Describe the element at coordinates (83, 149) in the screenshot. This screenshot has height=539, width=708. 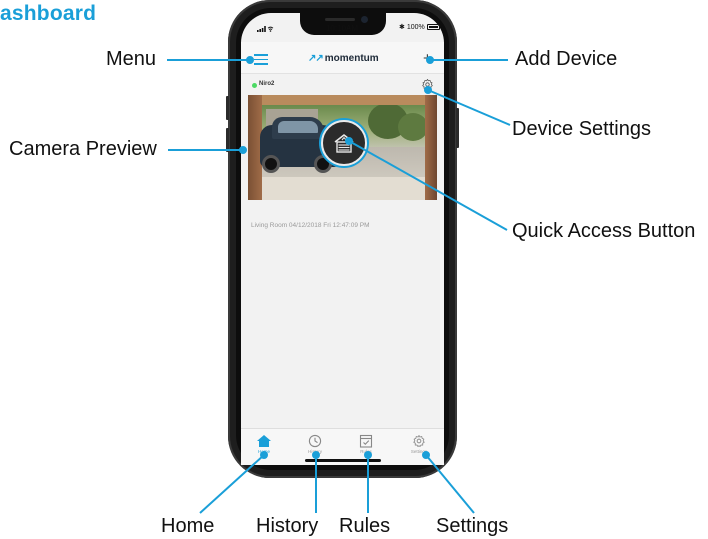
I see `callout-camera-preview: Camera Preview` at that location.